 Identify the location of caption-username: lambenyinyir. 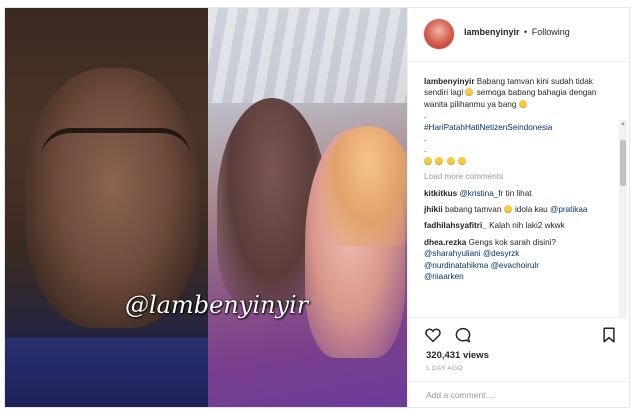
(449, 81).